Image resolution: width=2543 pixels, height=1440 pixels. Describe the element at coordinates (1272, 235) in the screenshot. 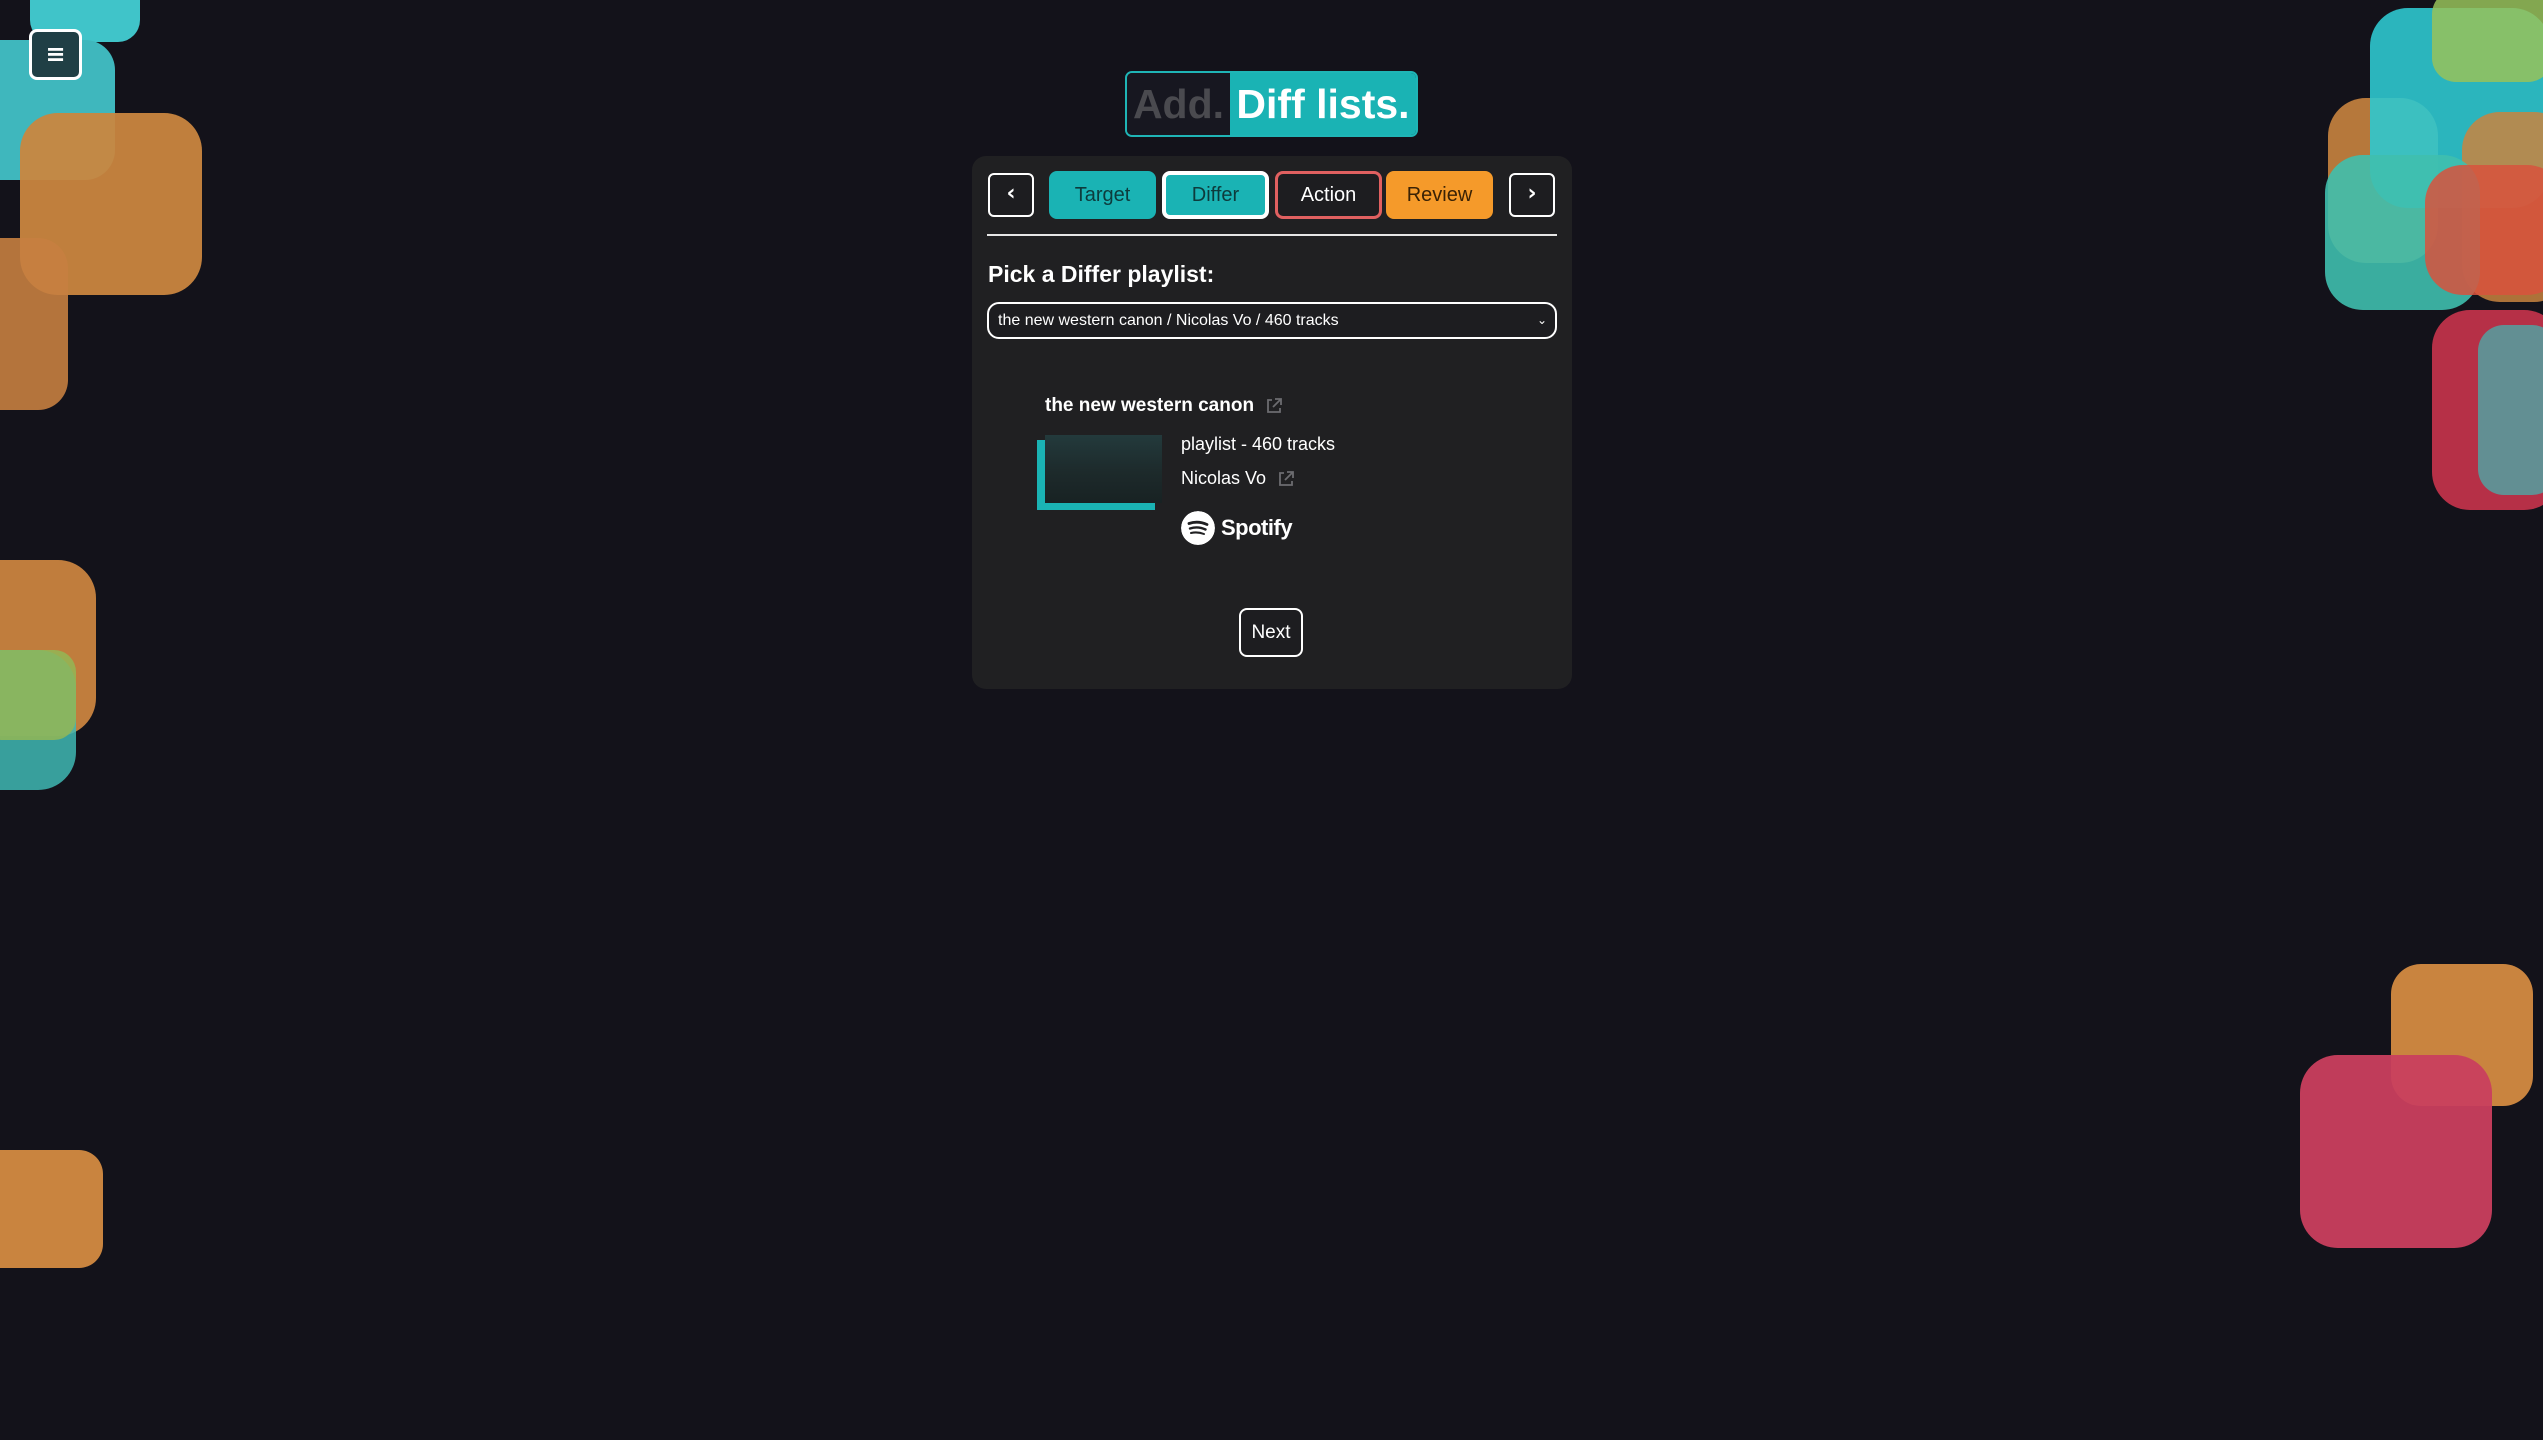

I see `divider` at that location.